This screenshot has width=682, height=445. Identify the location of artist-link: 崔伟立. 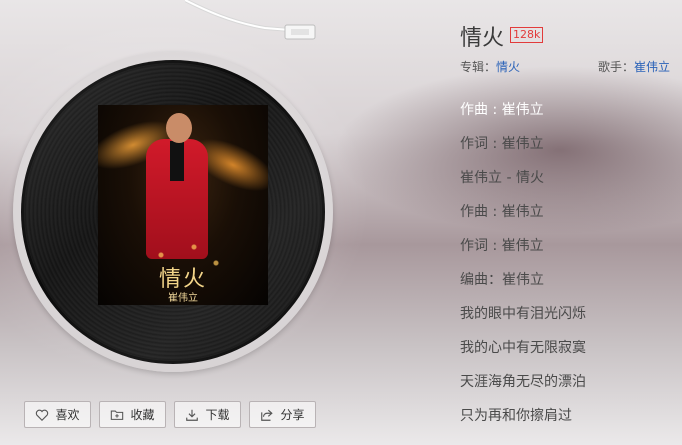
(652, 67).